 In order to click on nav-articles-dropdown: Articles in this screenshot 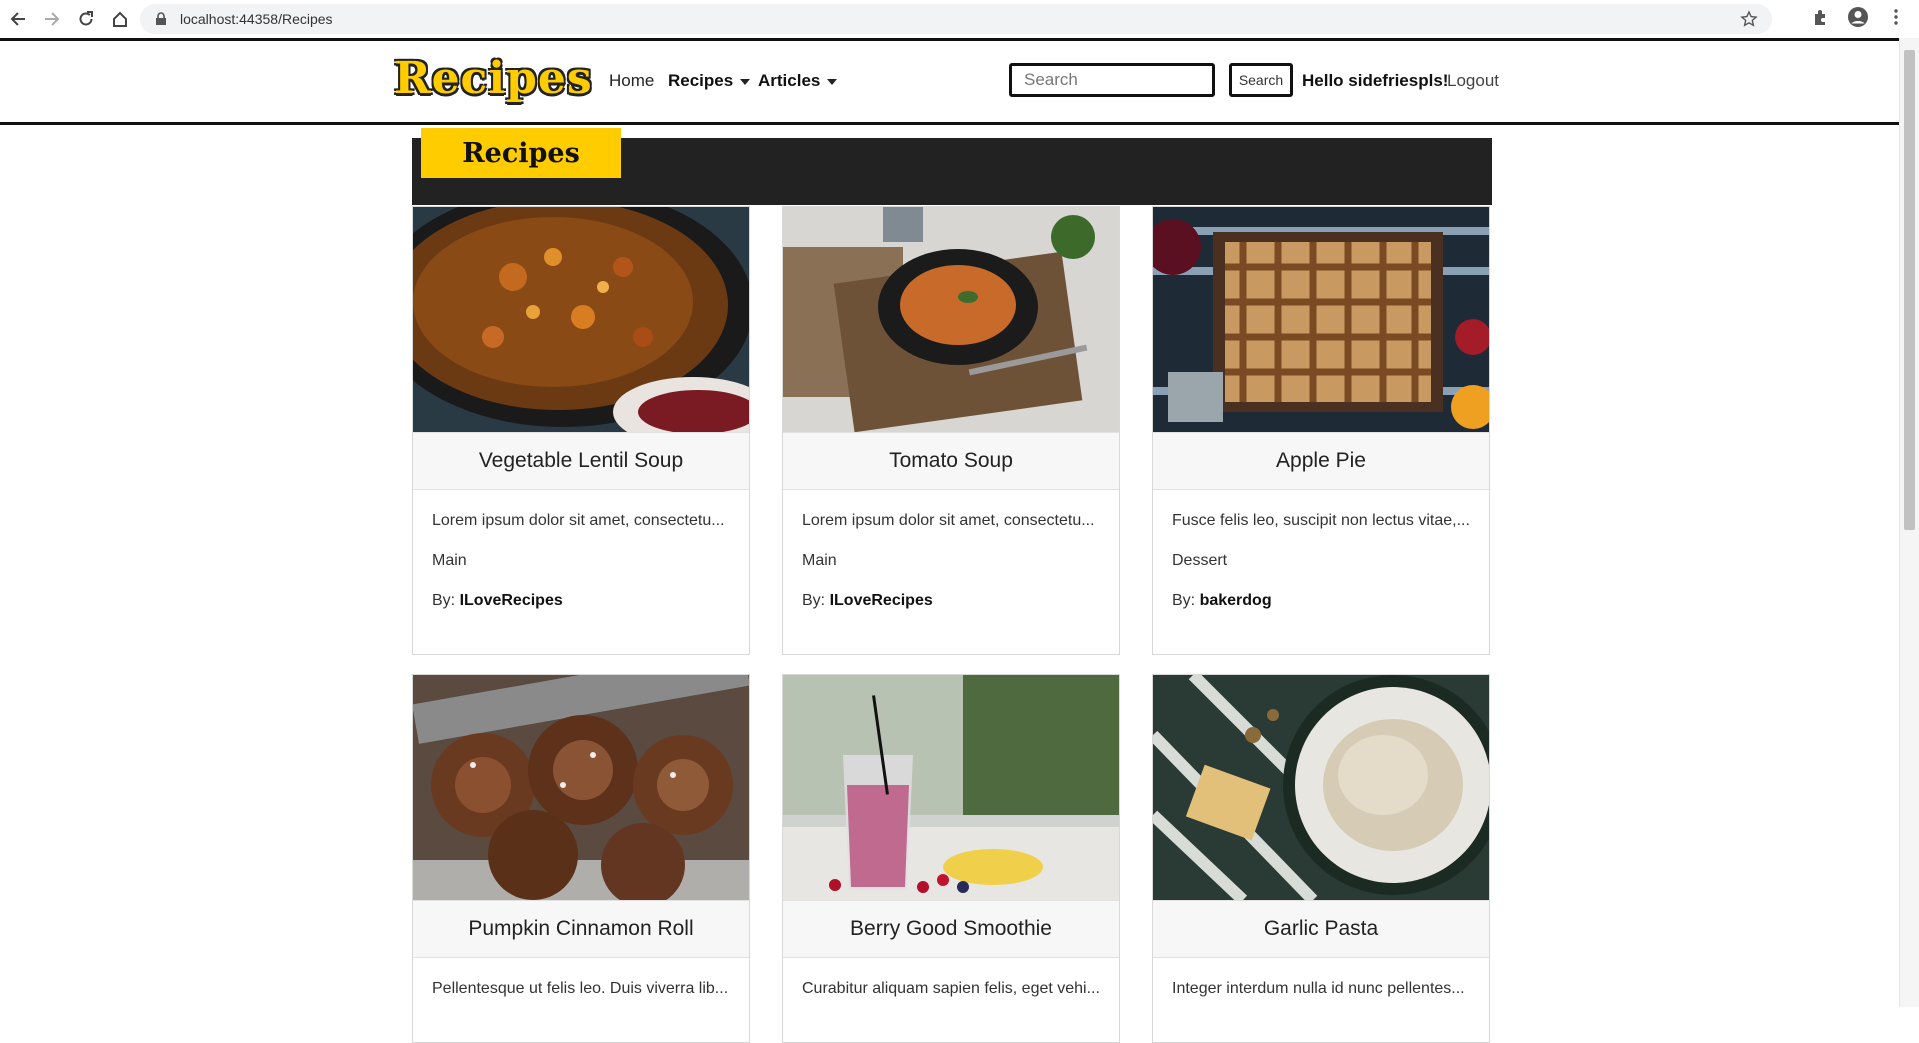, I will do `click(798, 81)`.